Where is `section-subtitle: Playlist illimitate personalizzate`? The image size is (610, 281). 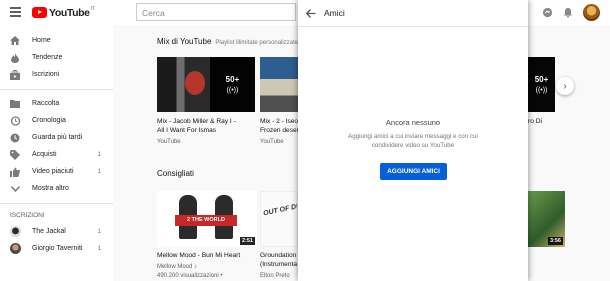 section-subtitle: Playlist illimitate personalizzate is located at coordinates (257, 43).